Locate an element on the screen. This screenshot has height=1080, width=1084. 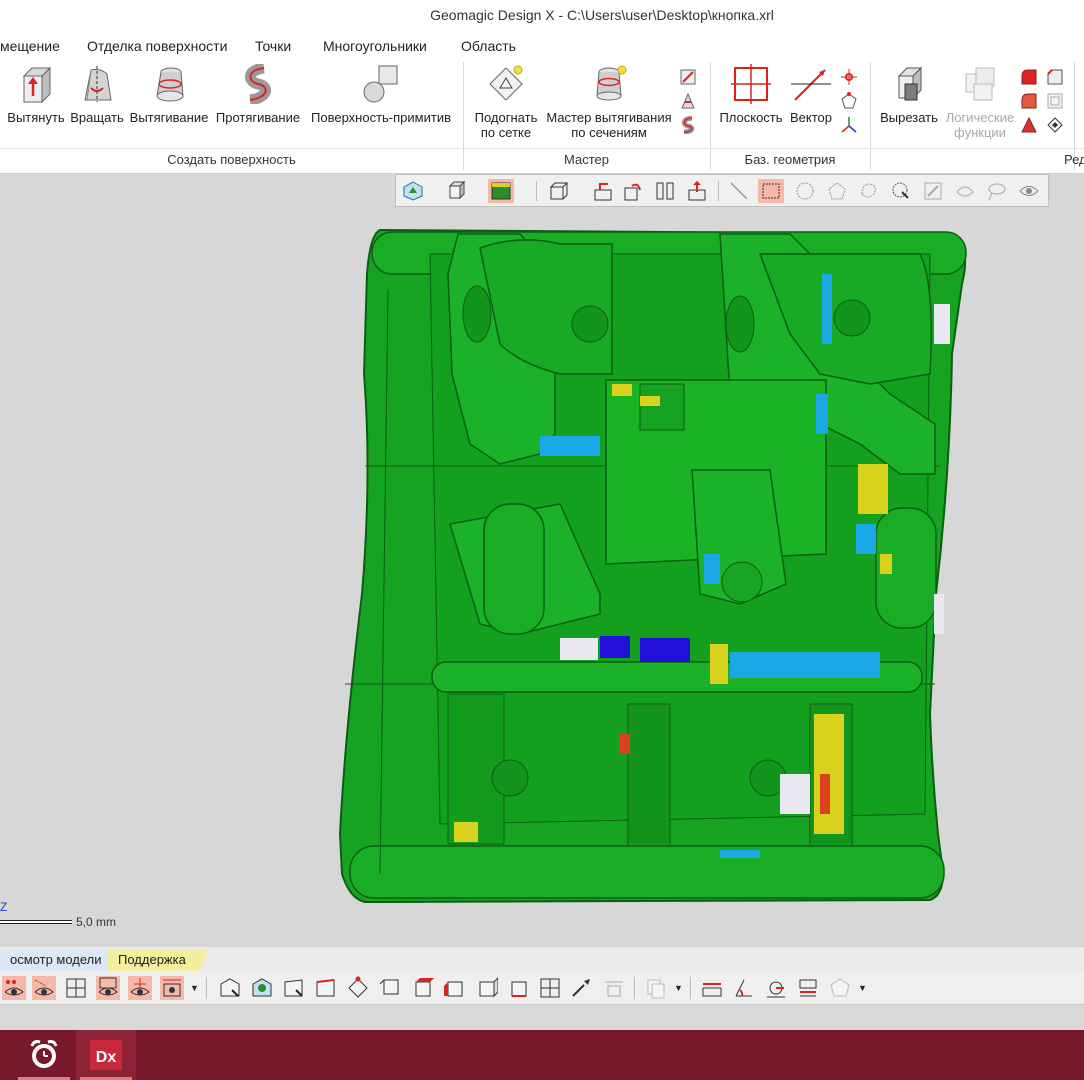
menu-item-points: Точки is located at coordinates (273, 46).